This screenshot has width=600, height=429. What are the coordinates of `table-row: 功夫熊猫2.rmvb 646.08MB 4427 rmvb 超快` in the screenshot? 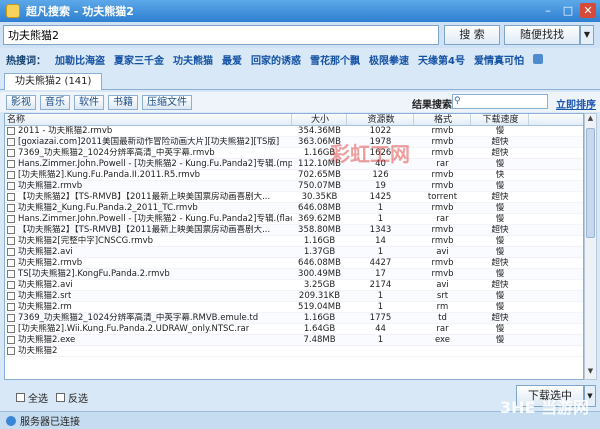 It's located at (294, 263).